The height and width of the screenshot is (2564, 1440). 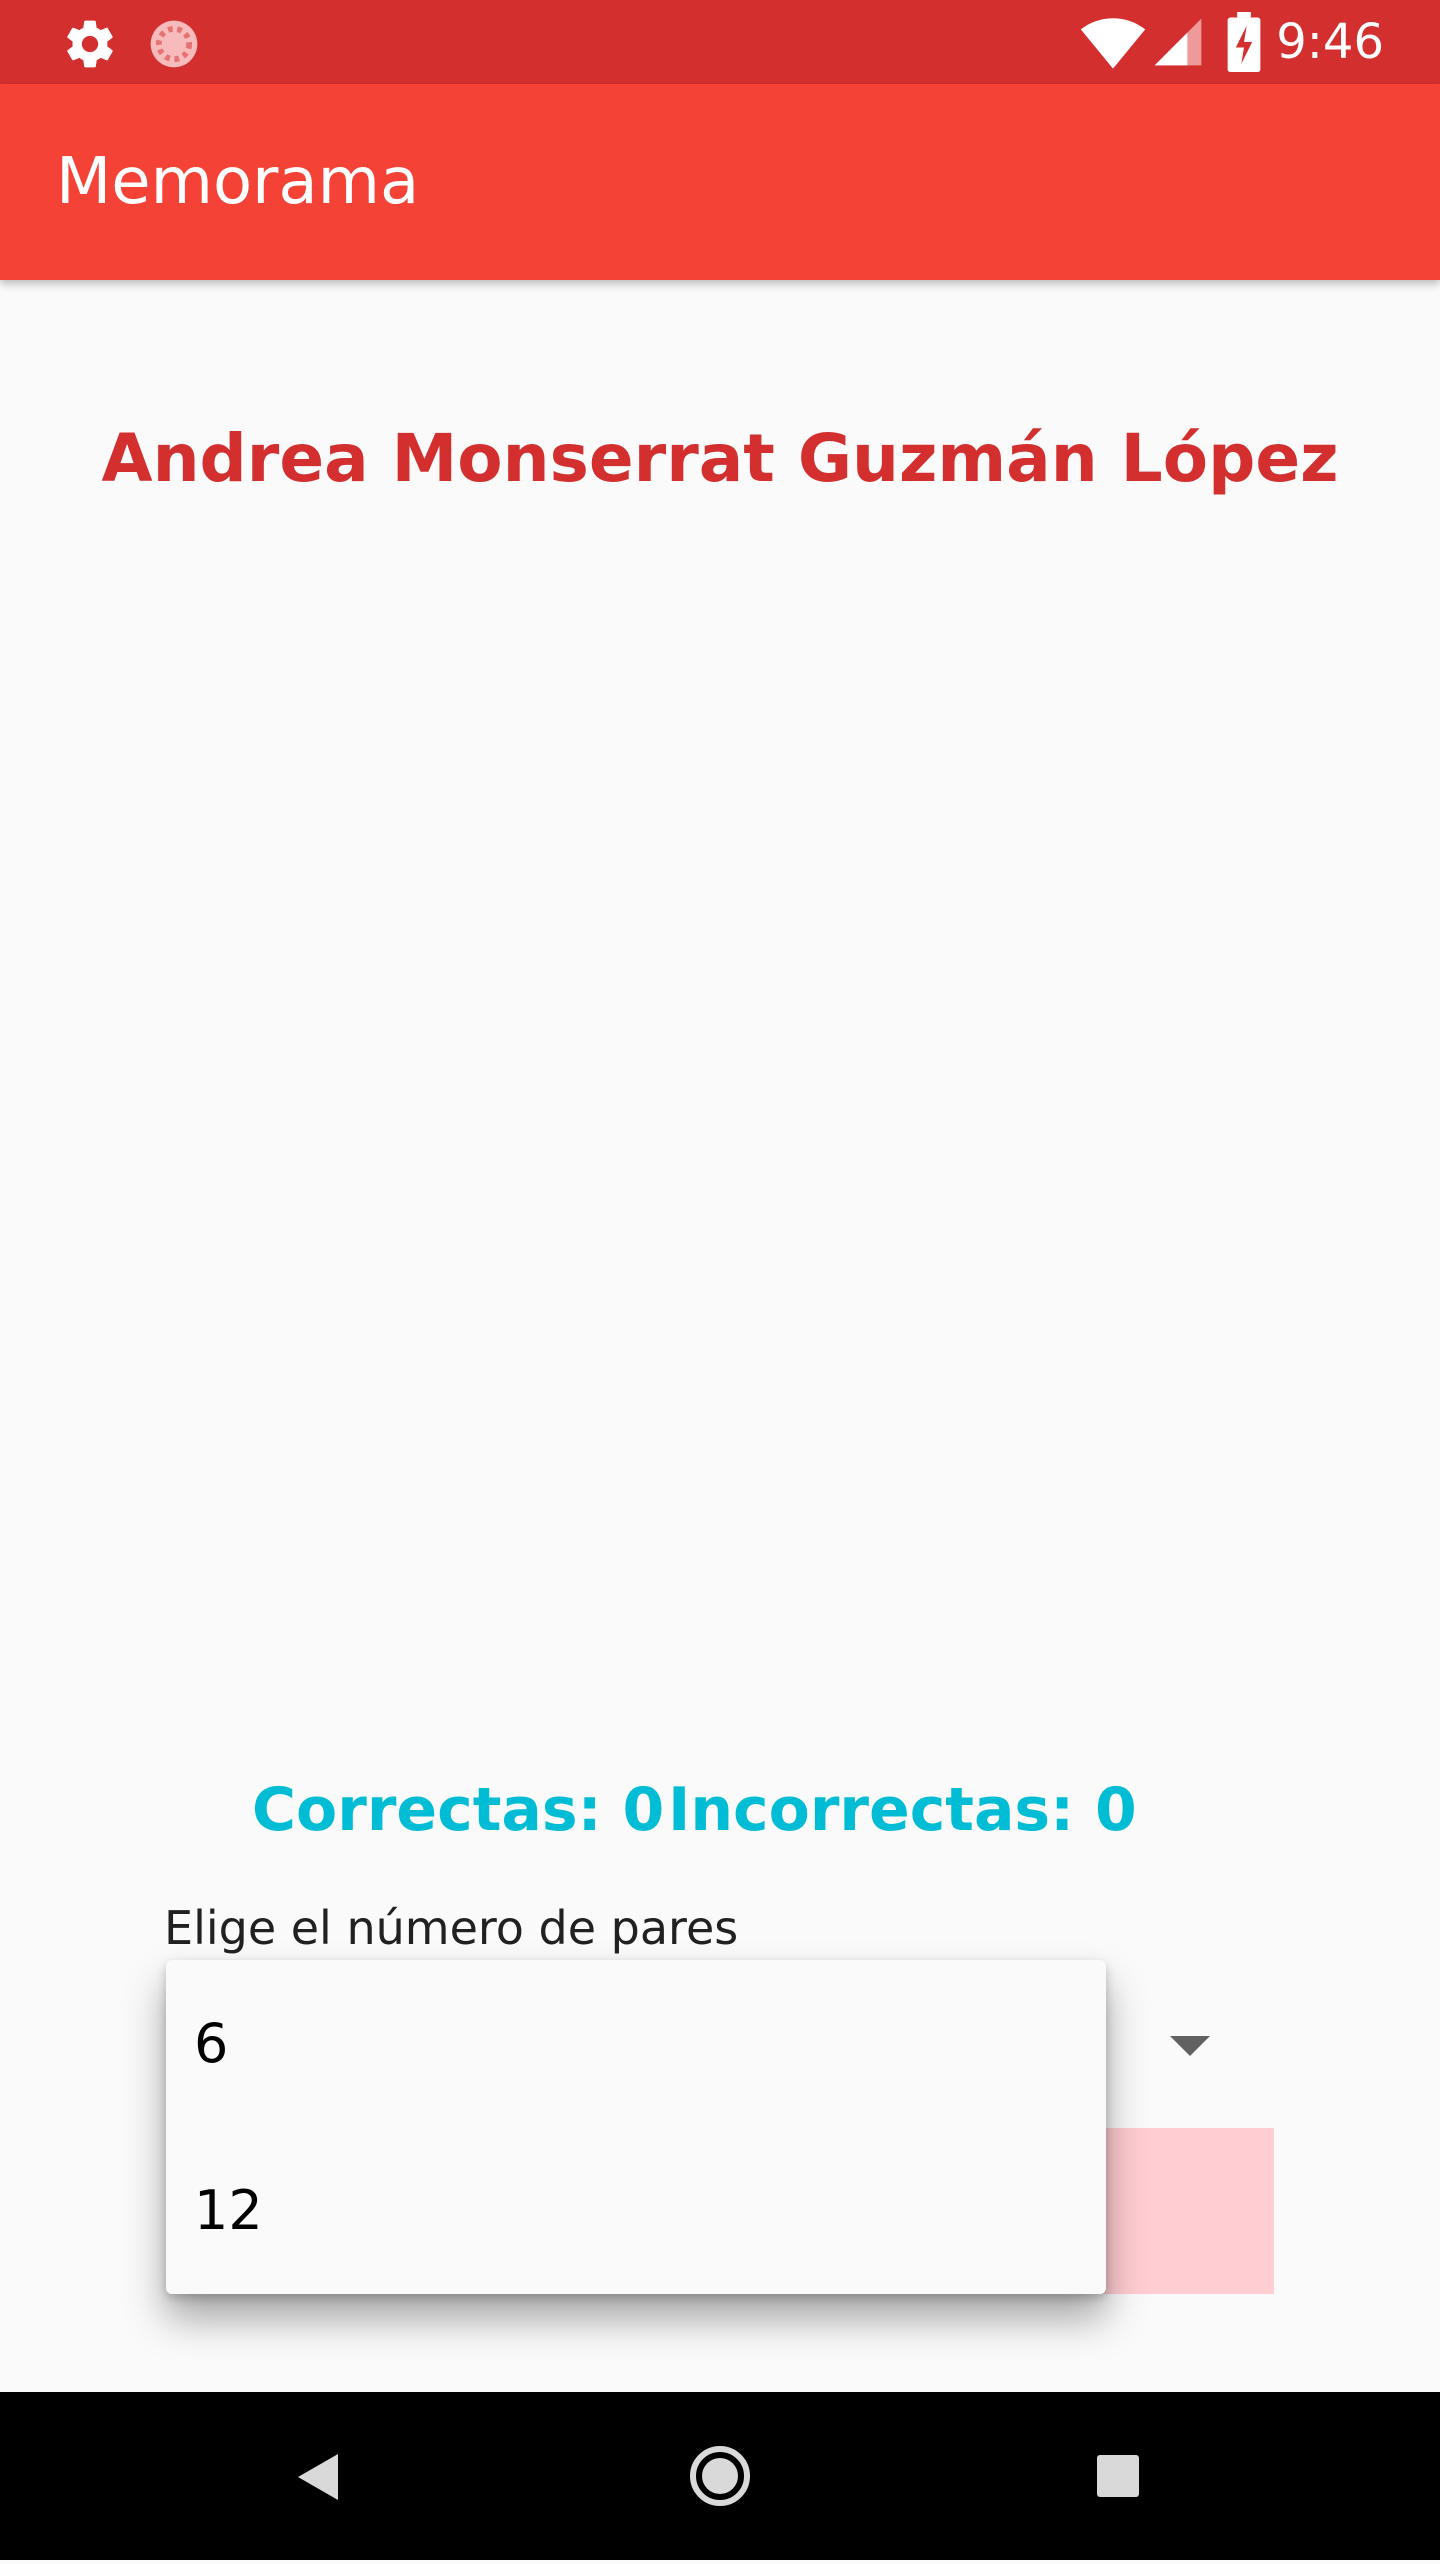 What do you see at coordinates (451, 1928) in the screenshot?
I see `pairs-prompt-label: Elige el número de pares` at bounding box center [451, 1928].